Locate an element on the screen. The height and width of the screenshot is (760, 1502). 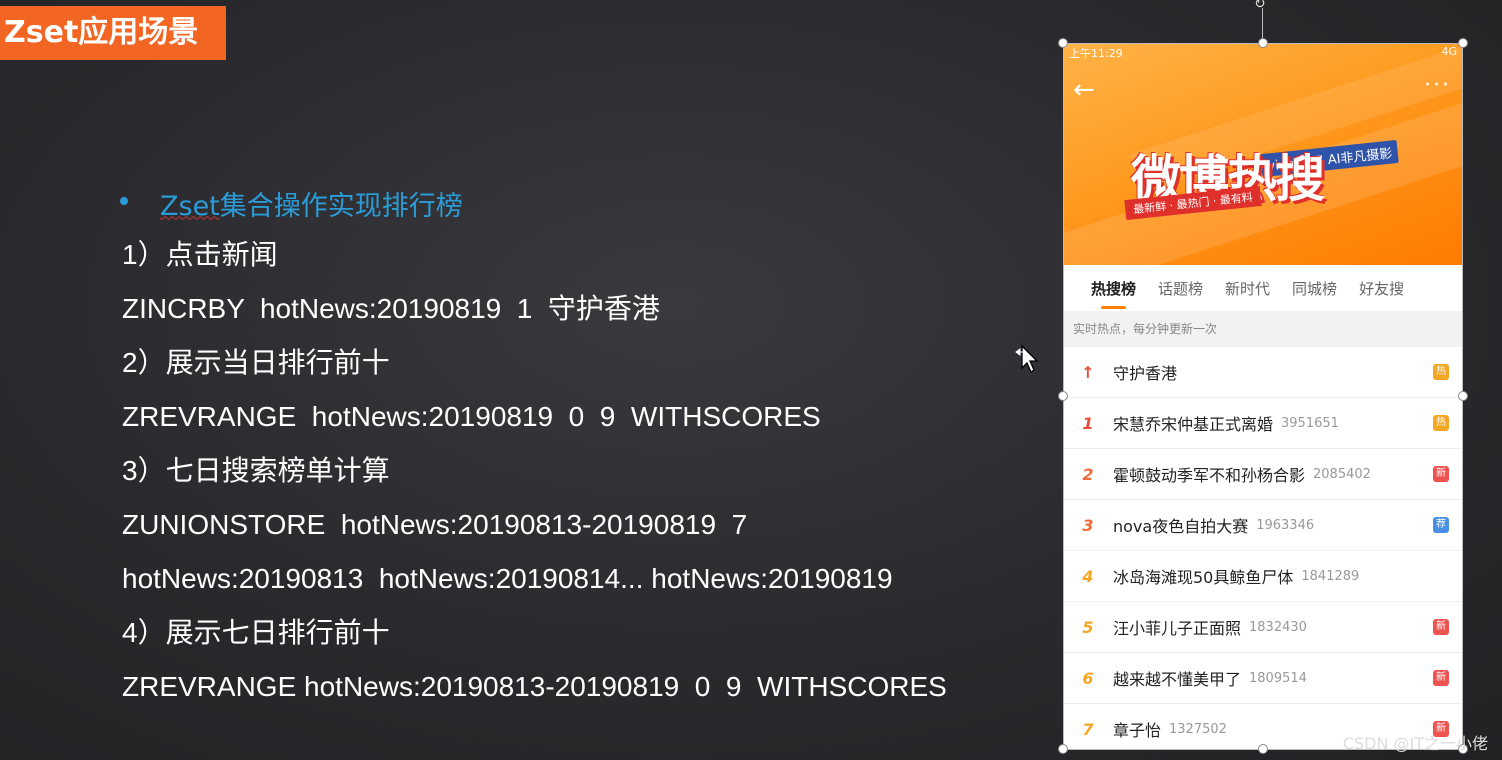
back-arrow-icon: ← is located at coordinates (1084, 90).